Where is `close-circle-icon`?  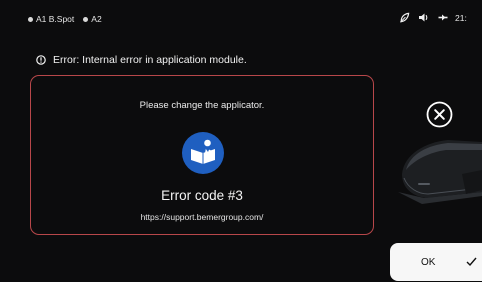
close-circle-icon is located at coordinates (439, 114).